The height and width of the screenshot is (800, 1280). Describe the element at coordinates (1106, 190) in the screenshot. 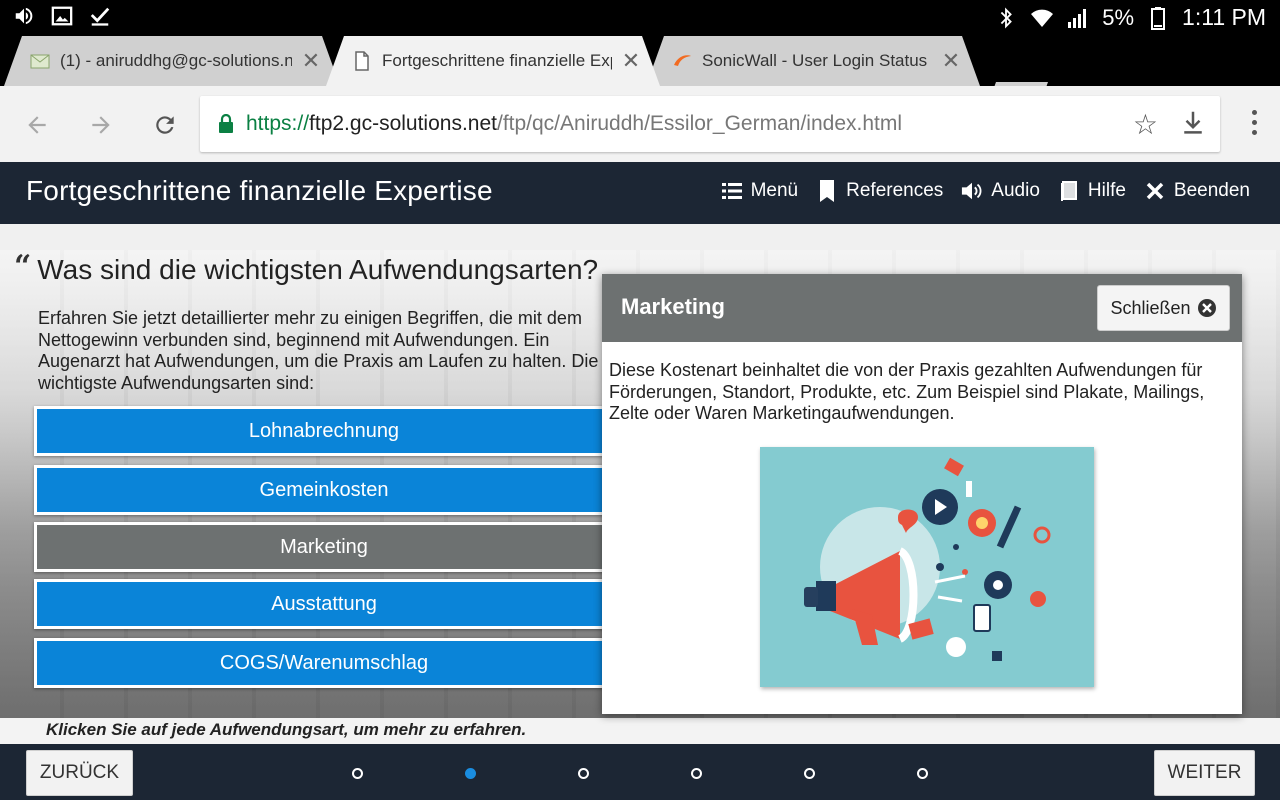

I see `help-label: Hilfe` at that location.